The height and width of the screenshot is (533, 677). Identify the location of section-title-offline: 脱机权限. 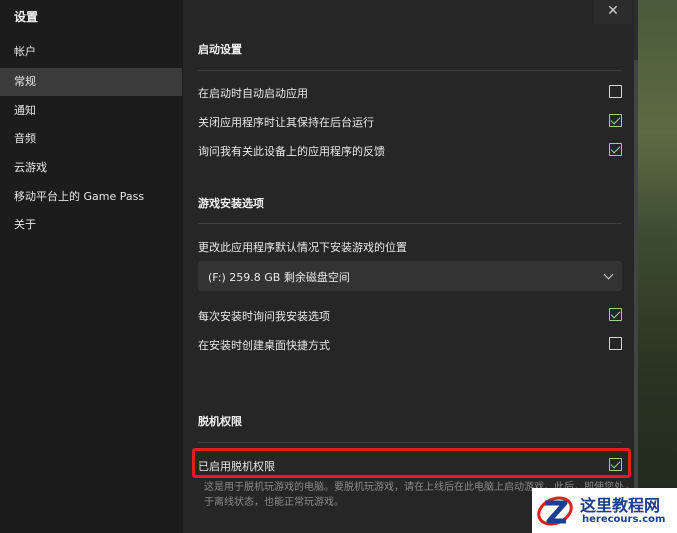
(220, 421).